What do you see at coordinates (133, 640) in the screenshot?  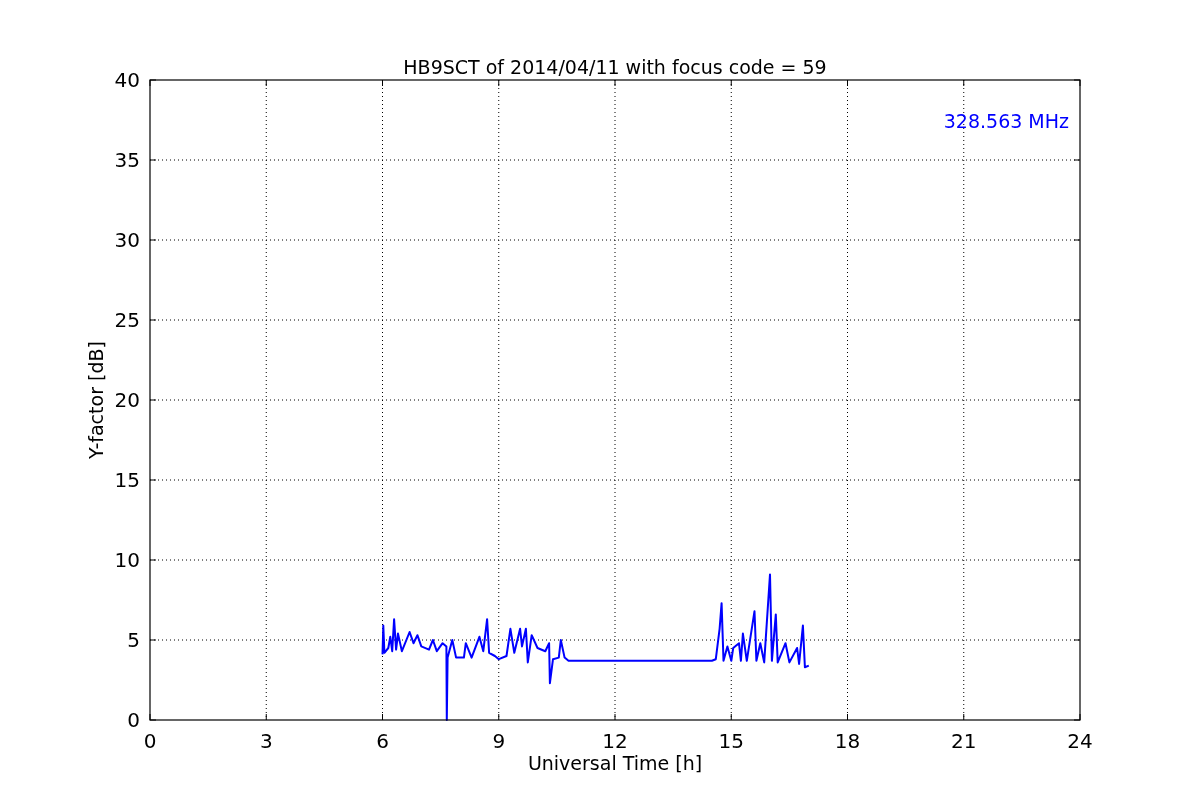 I see `y-tick-label: 5` at bounding box center [133, 640].